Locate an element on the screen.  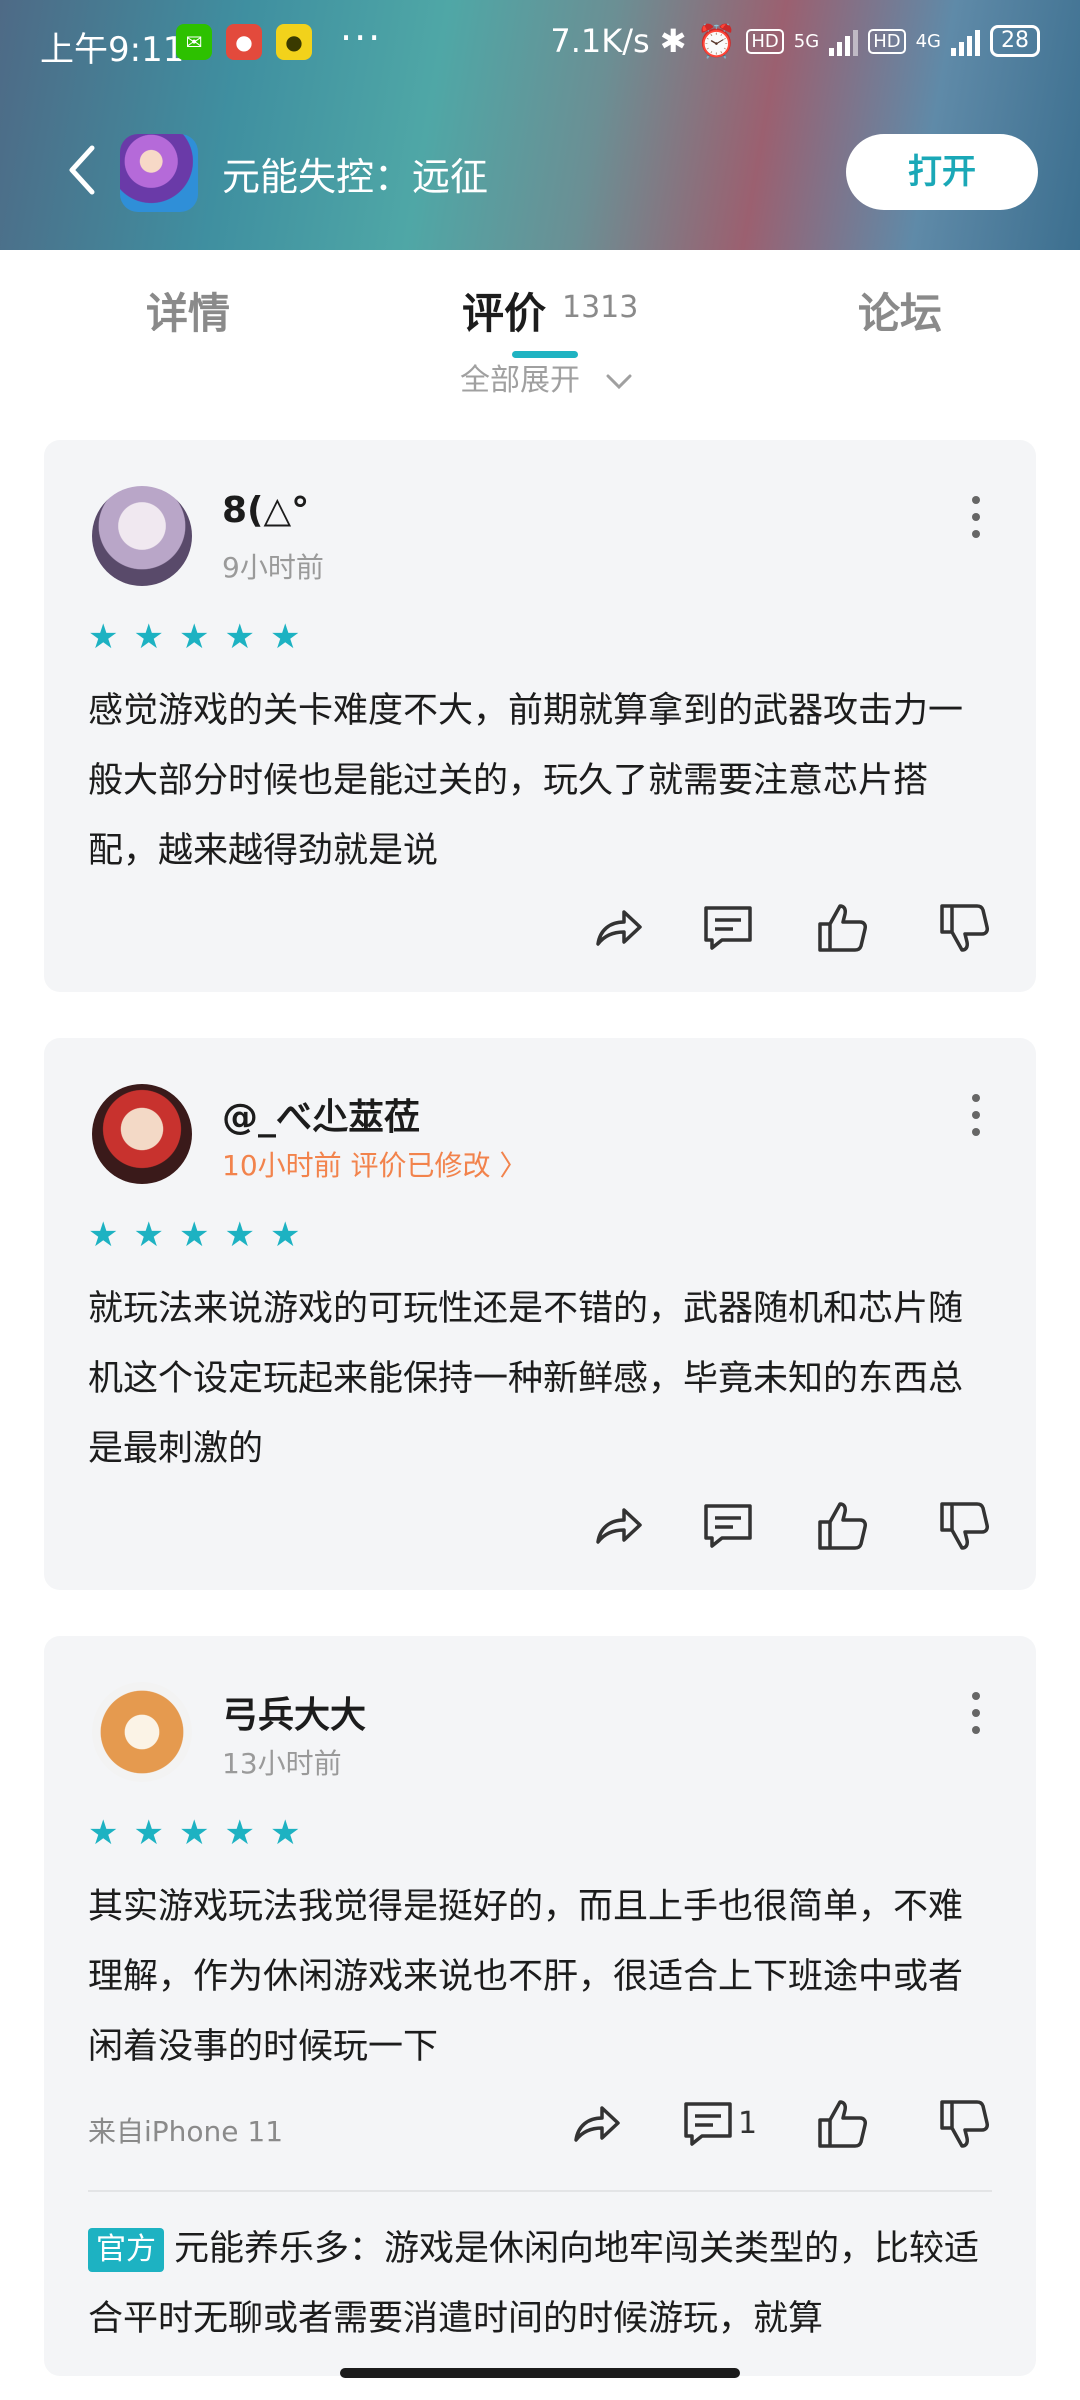
status-right: 7.1K/s ✱ ⏰ HD 5G HD 4G 28 is located at coordinates (795, 41).